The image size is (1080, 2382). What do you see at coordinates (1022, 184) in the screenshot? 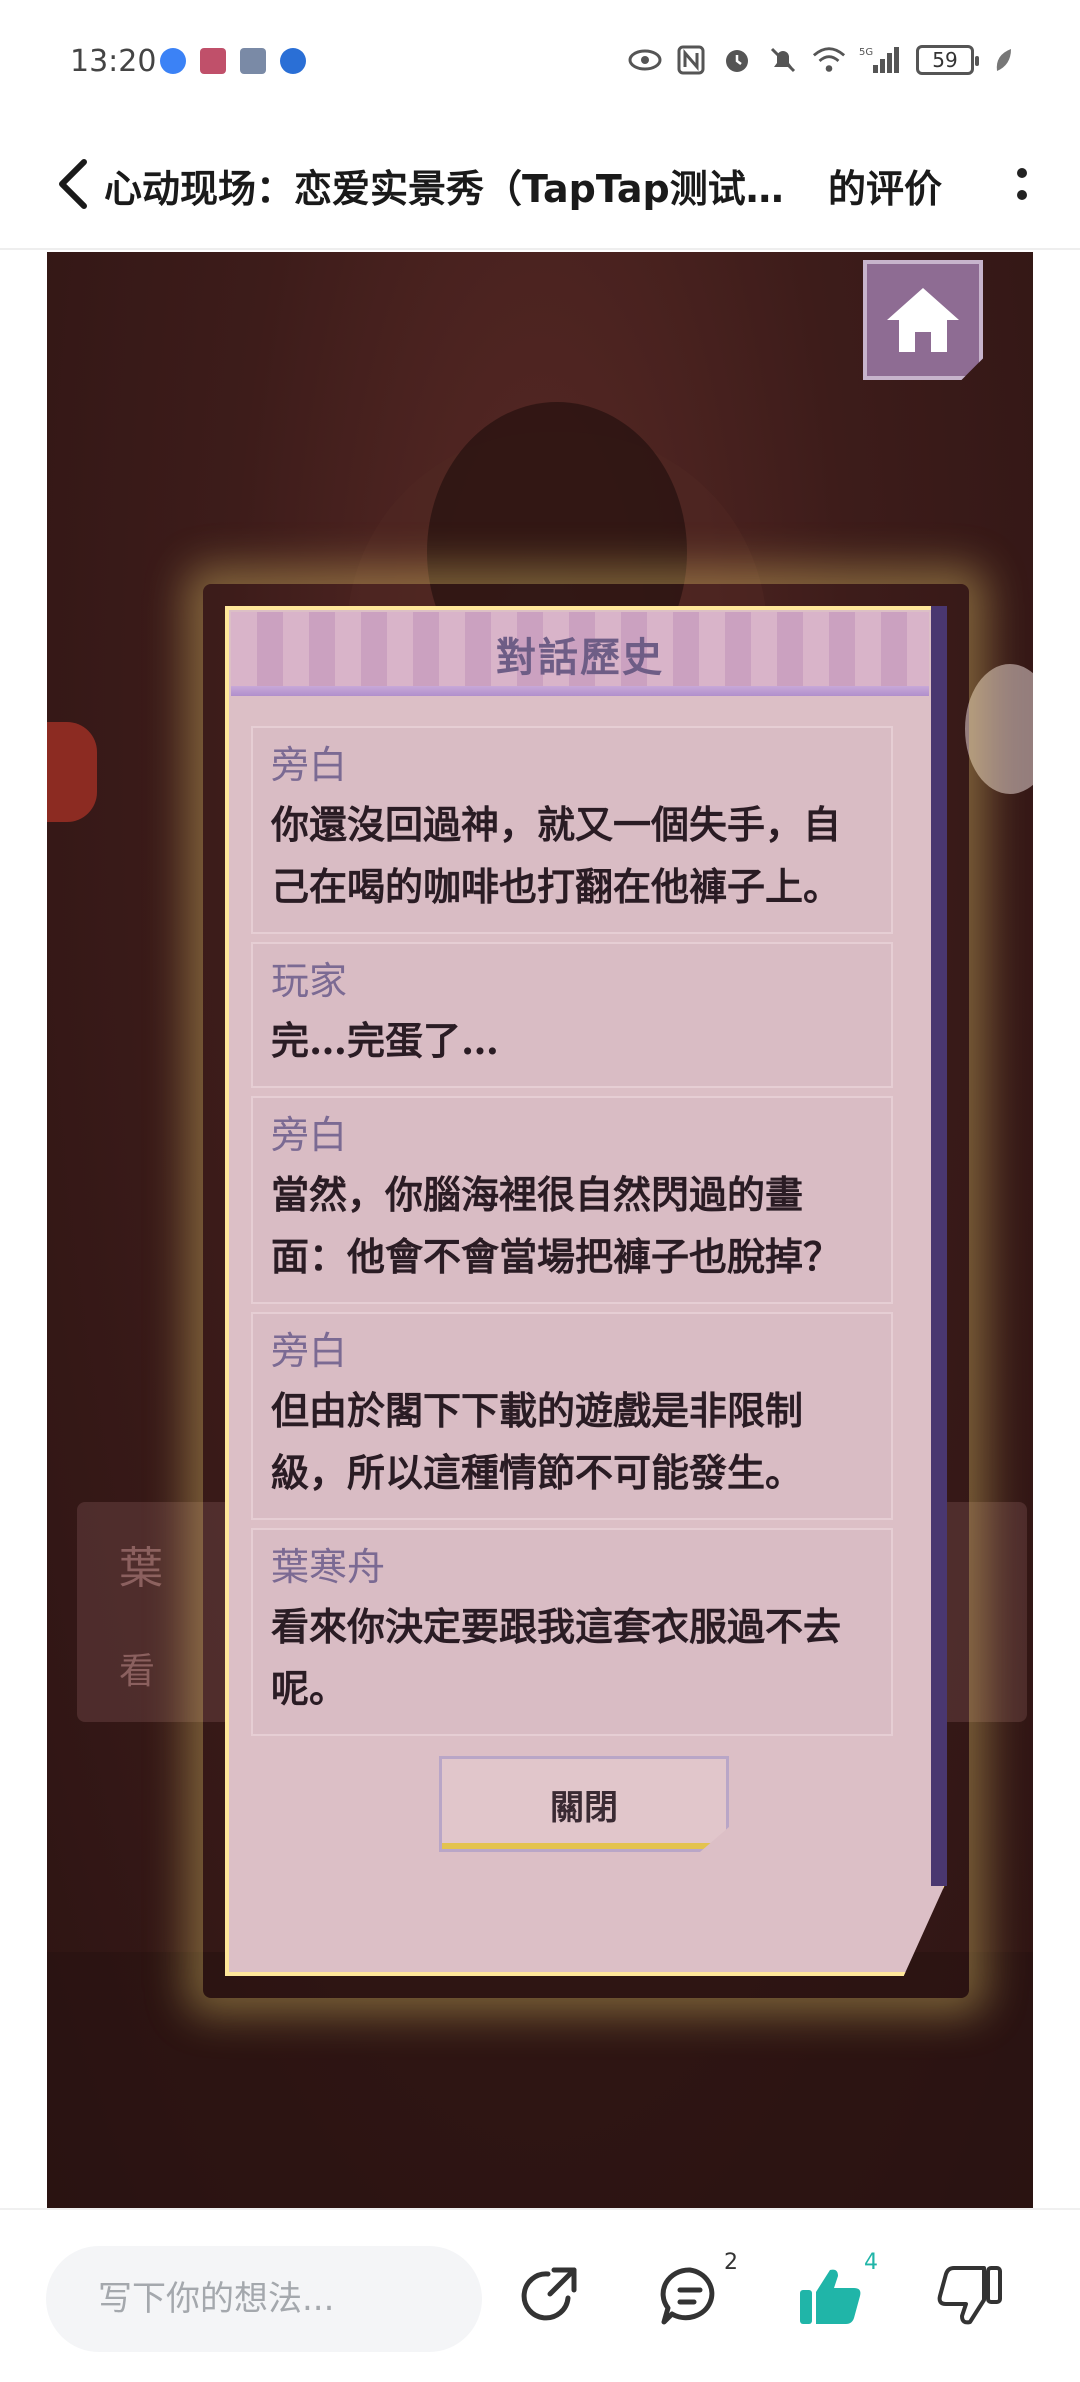
I see `more-options-button` at bounding box center [1022, 184].